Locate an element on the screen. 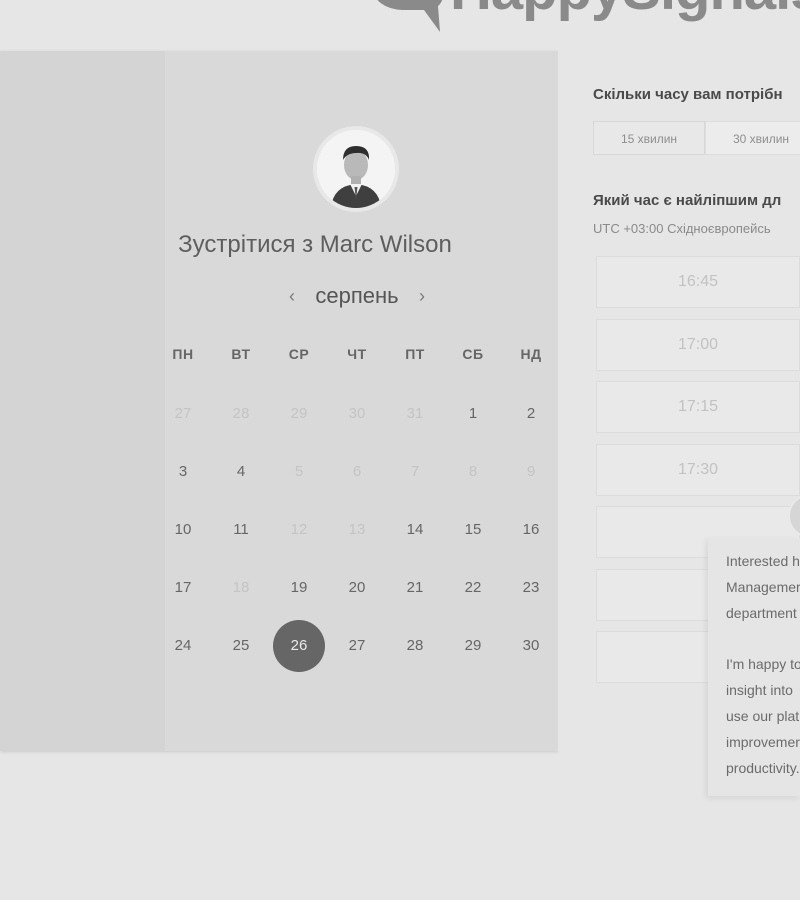 The width and height of the screenshot is (800, 900). day-number: 25 is located at coordinates (241, 645).